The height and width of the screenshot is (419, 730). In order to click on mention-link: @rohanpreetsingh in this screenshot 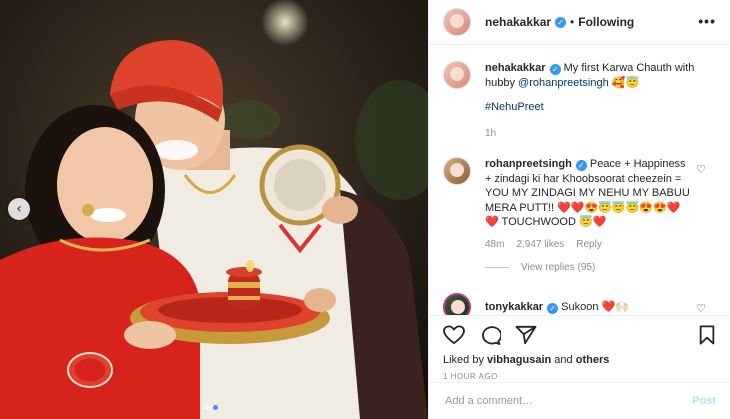, I will do `click(563, 83)`.